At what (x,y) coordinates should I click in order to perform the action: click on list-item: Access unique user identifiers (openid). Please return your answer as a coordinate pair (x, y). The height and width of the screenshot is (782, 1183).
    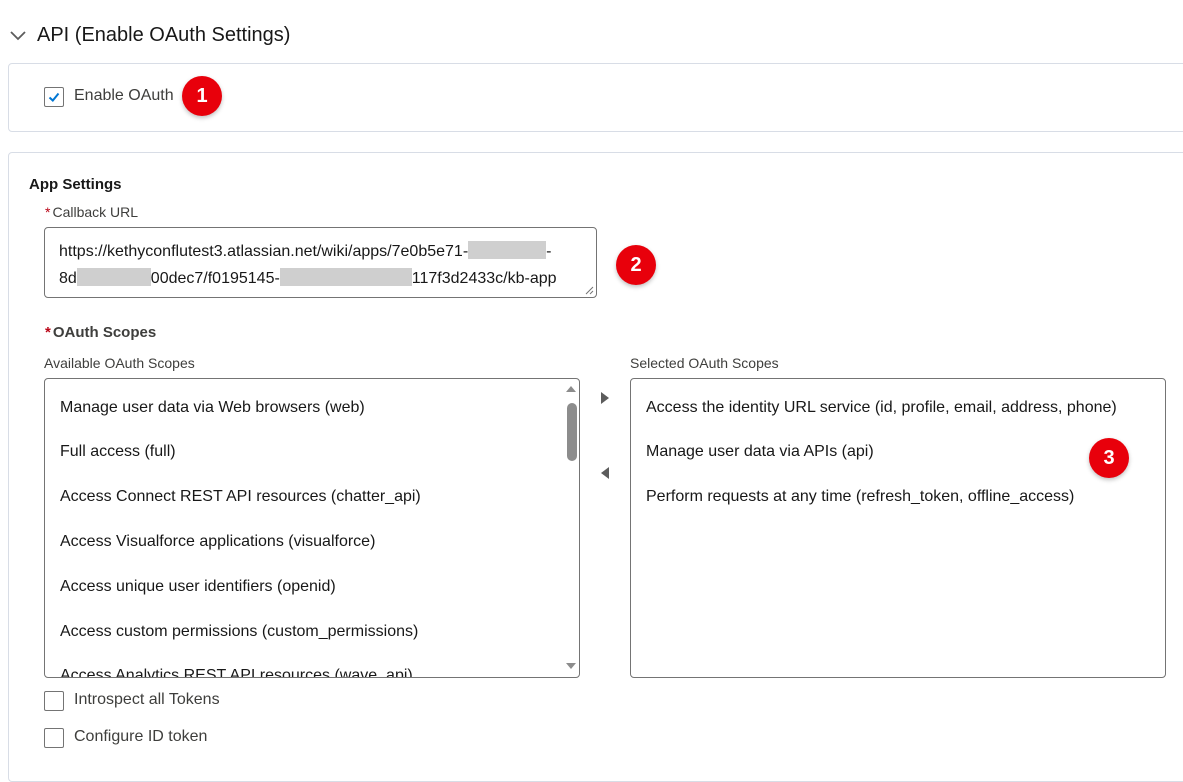
    Looking at the image, I should click on (198, 587).